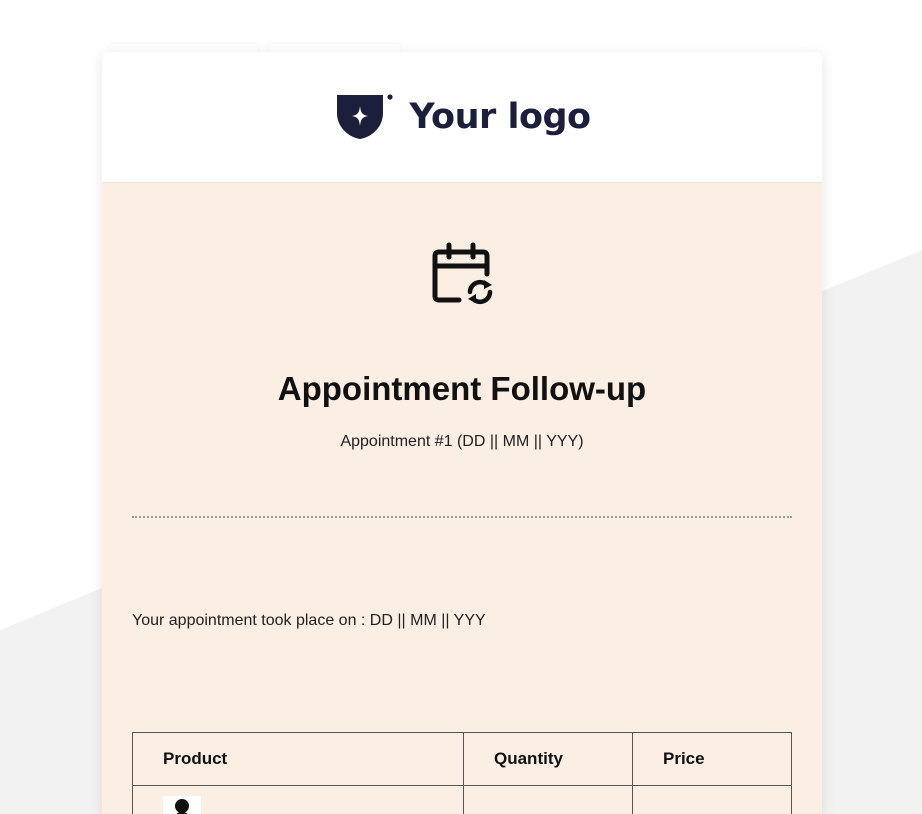  I want to click on logo-text: Your logo, so click(500, 117).